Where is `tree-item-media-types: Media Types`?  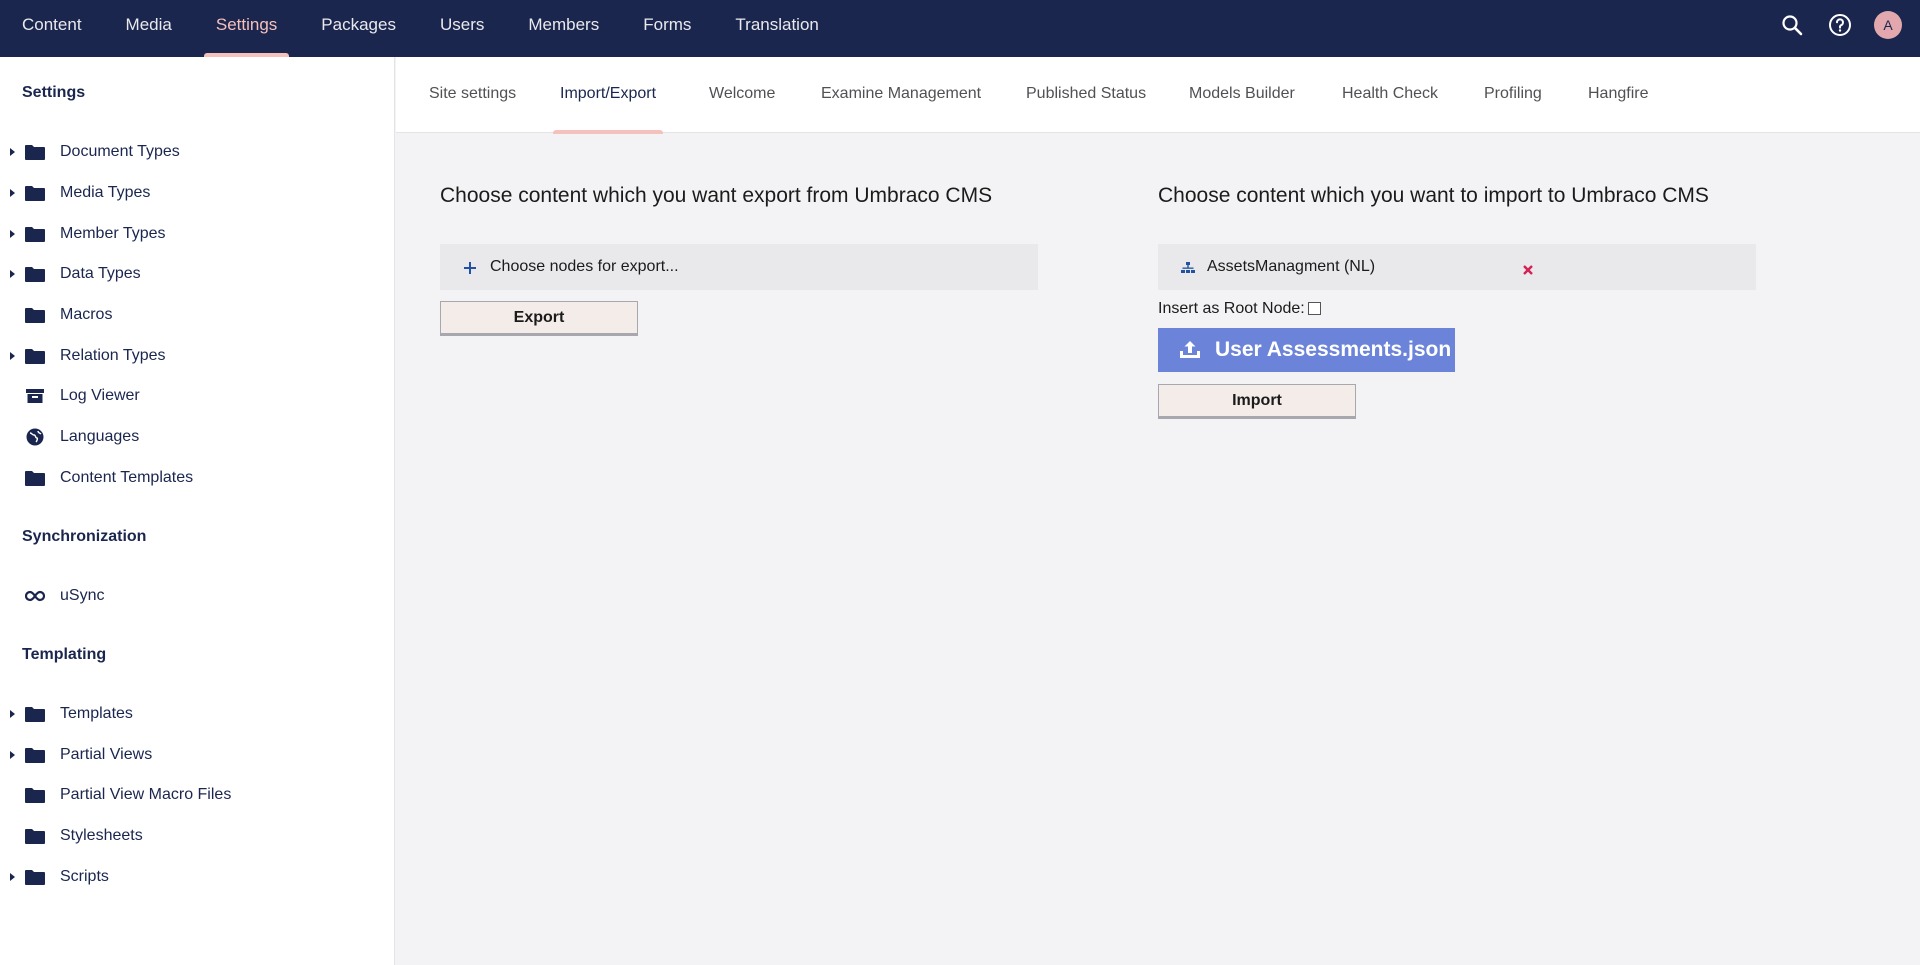 tree-item-media-types: Media Types is located at coordinates (197, 193).